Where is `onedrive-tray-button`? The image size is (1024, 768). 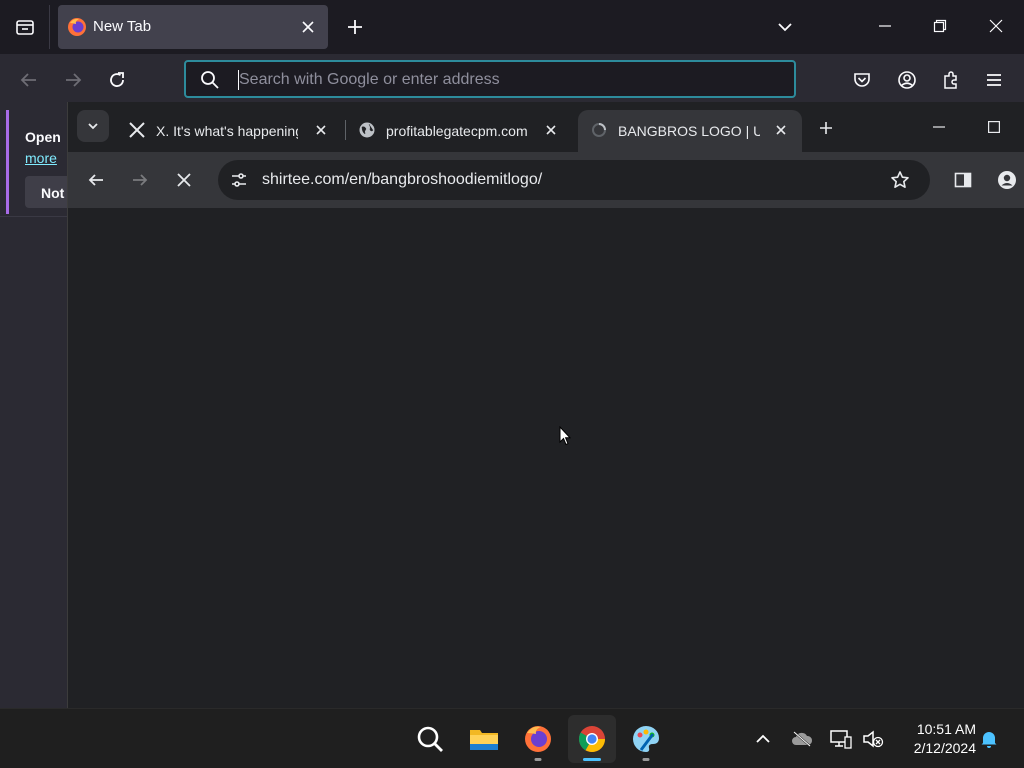 onedrive-tray-button is located at coordinates (802, 739).